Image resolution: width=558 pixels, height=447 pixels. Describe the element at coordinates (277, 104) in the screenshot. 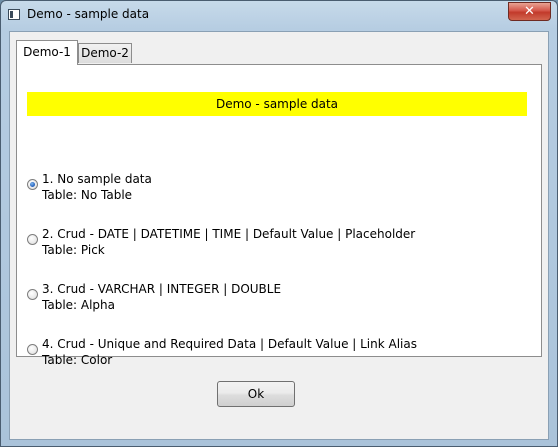

I see `sample-data-banner: Demo - sample data` at that location.